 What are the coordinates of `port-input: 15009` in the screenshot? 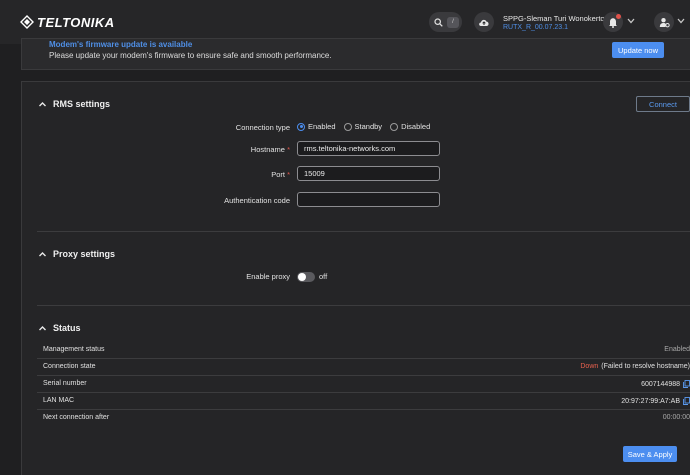 It's located at (368, 173).